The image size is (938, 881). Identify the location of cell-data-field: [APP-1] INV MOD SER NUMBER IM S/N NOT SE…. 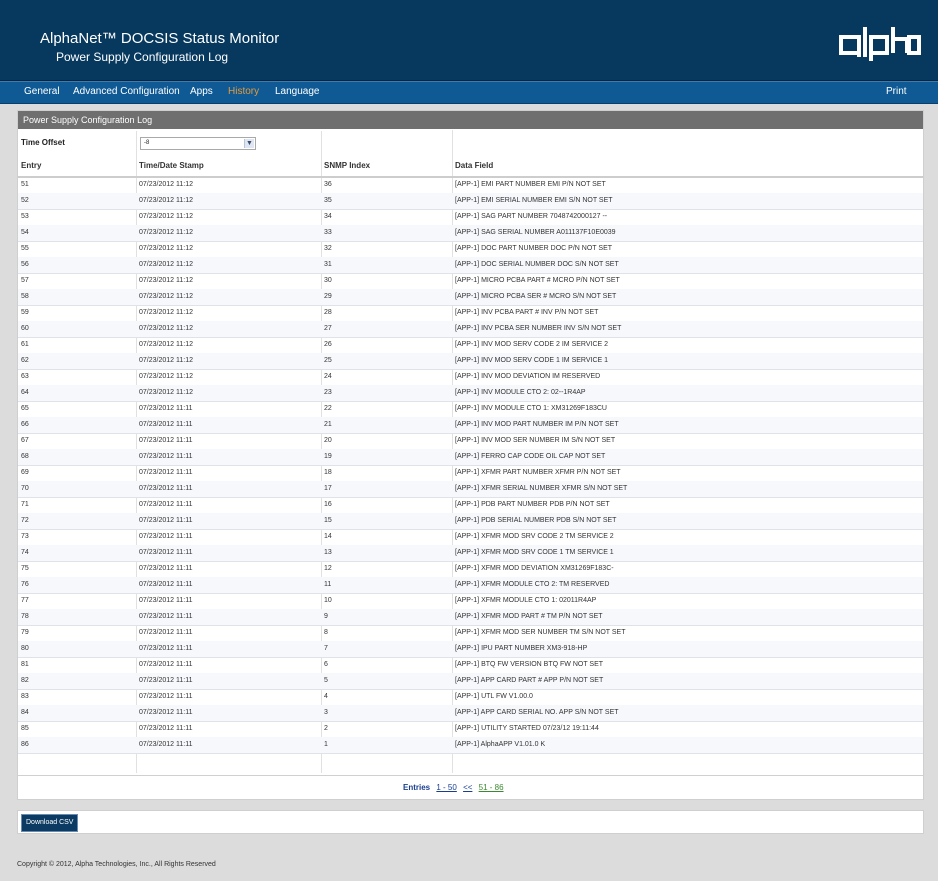
(535, 440).